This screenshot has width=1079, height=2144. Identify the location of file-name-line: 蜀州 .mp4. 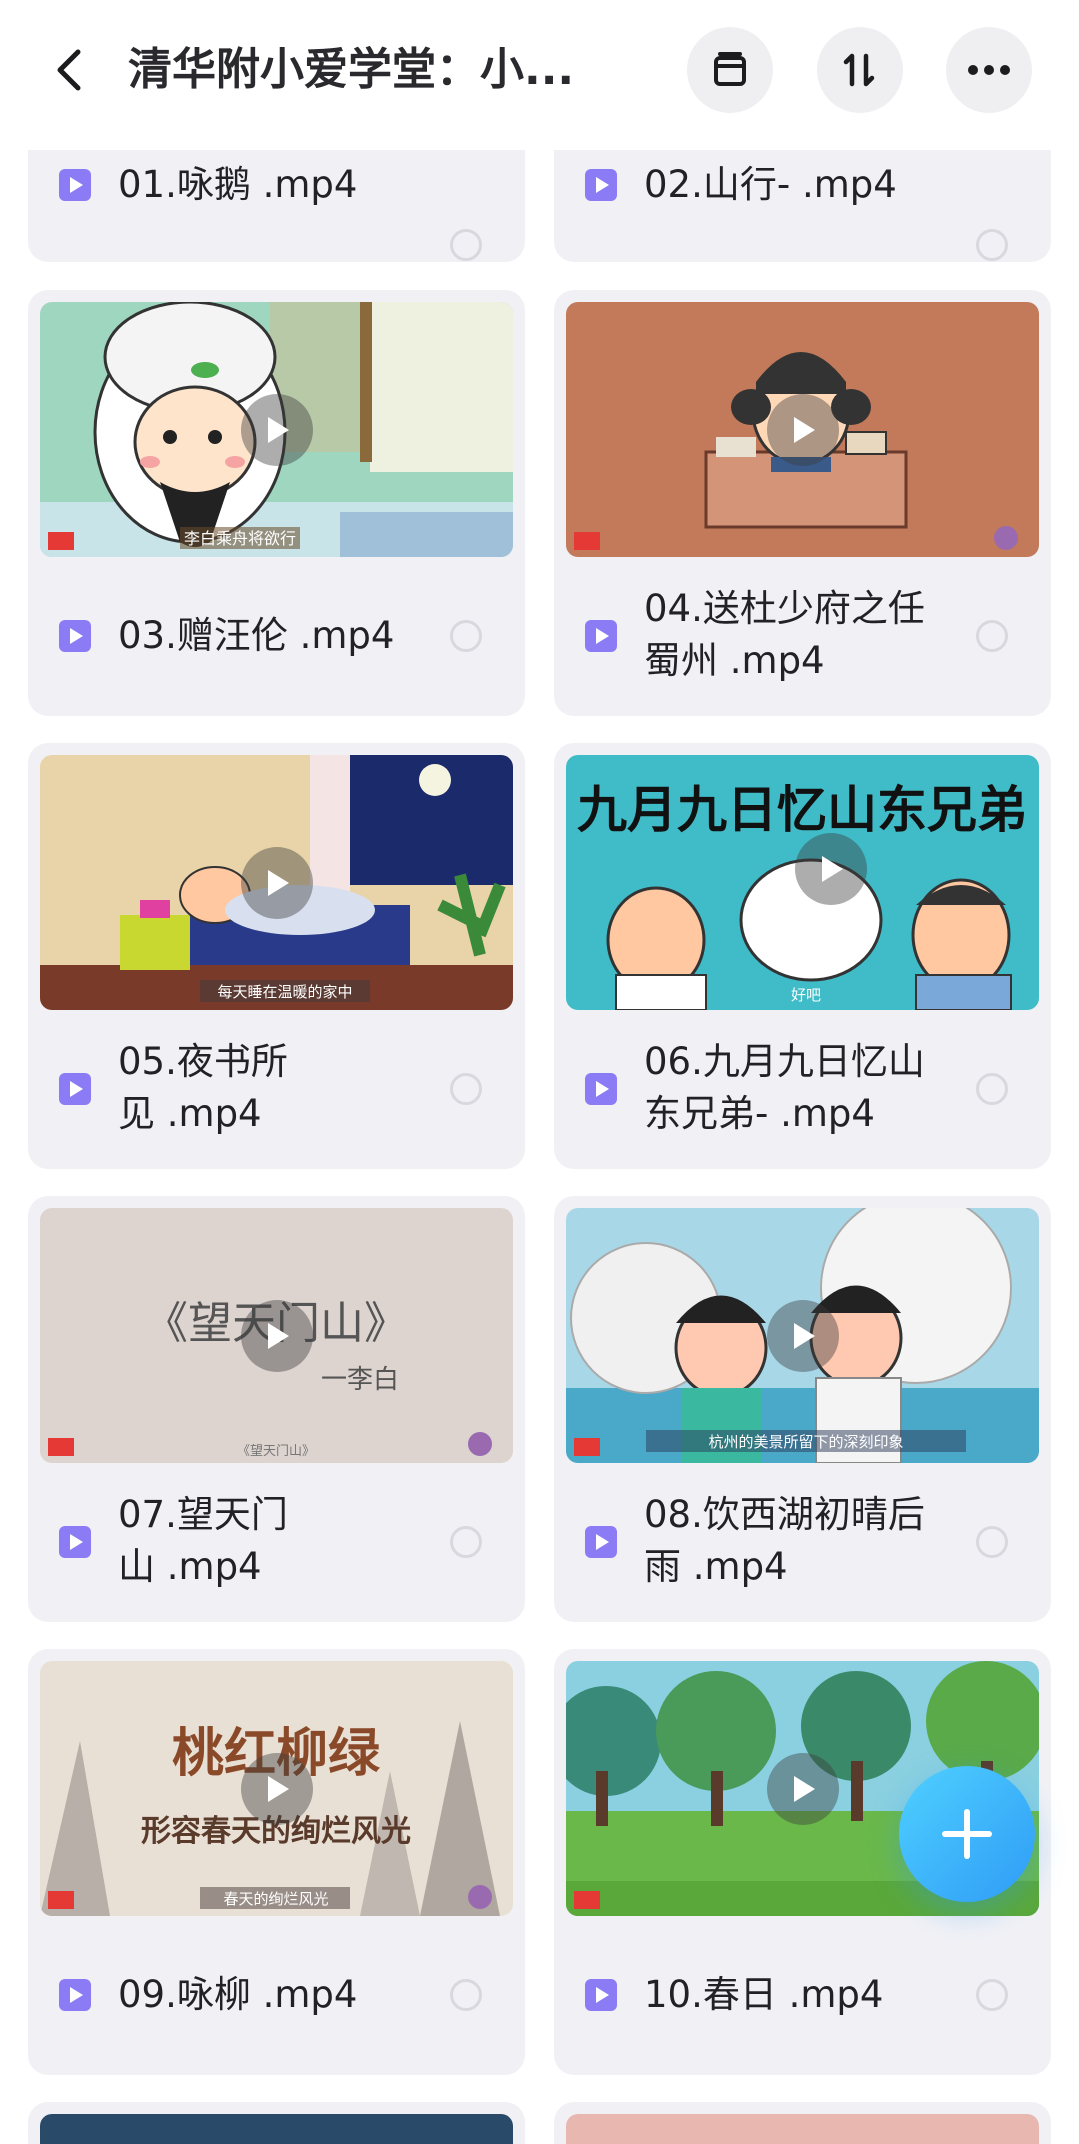
(734, 660).